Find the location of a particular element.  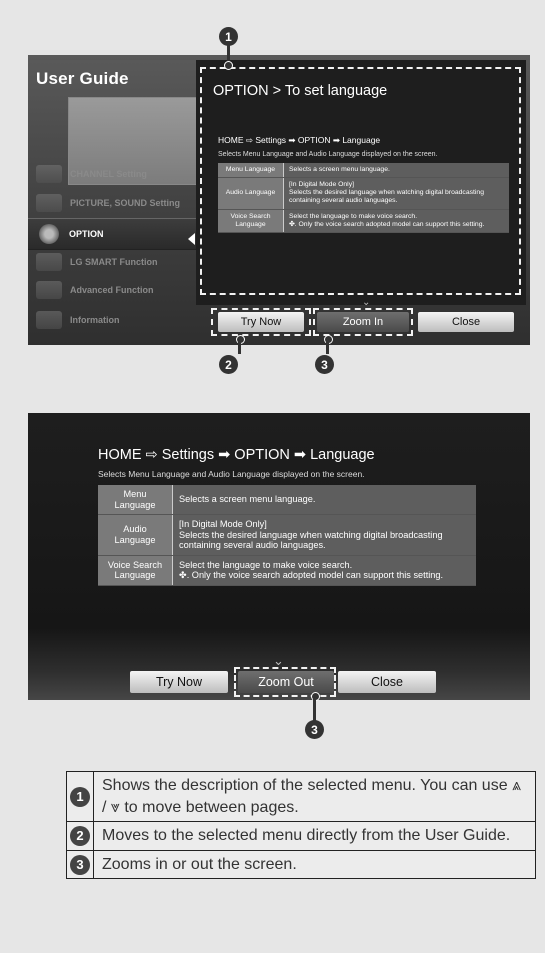

channel-icon is located at coordinates (49, 174).